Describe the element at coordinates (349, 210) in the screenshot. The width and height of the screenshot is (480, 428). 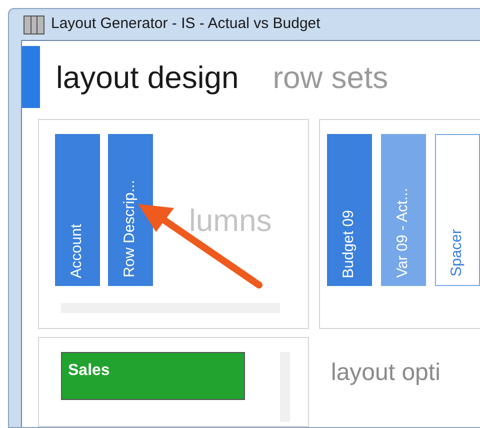
I see `column-tile: Budget 09` at that location.